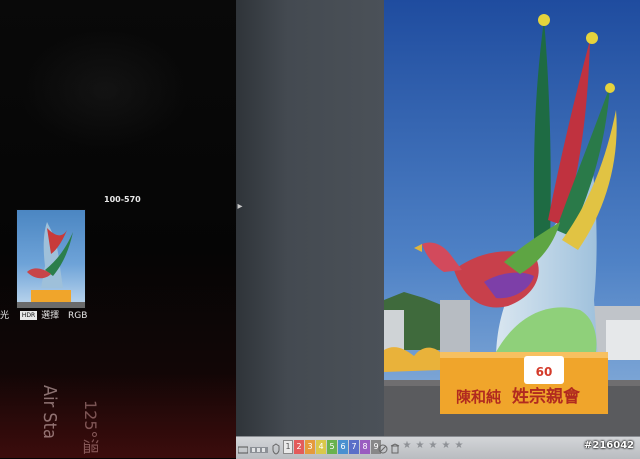 This screenshot has width=640, height=459. I want to click on rotate-icon, so click(395, 447).